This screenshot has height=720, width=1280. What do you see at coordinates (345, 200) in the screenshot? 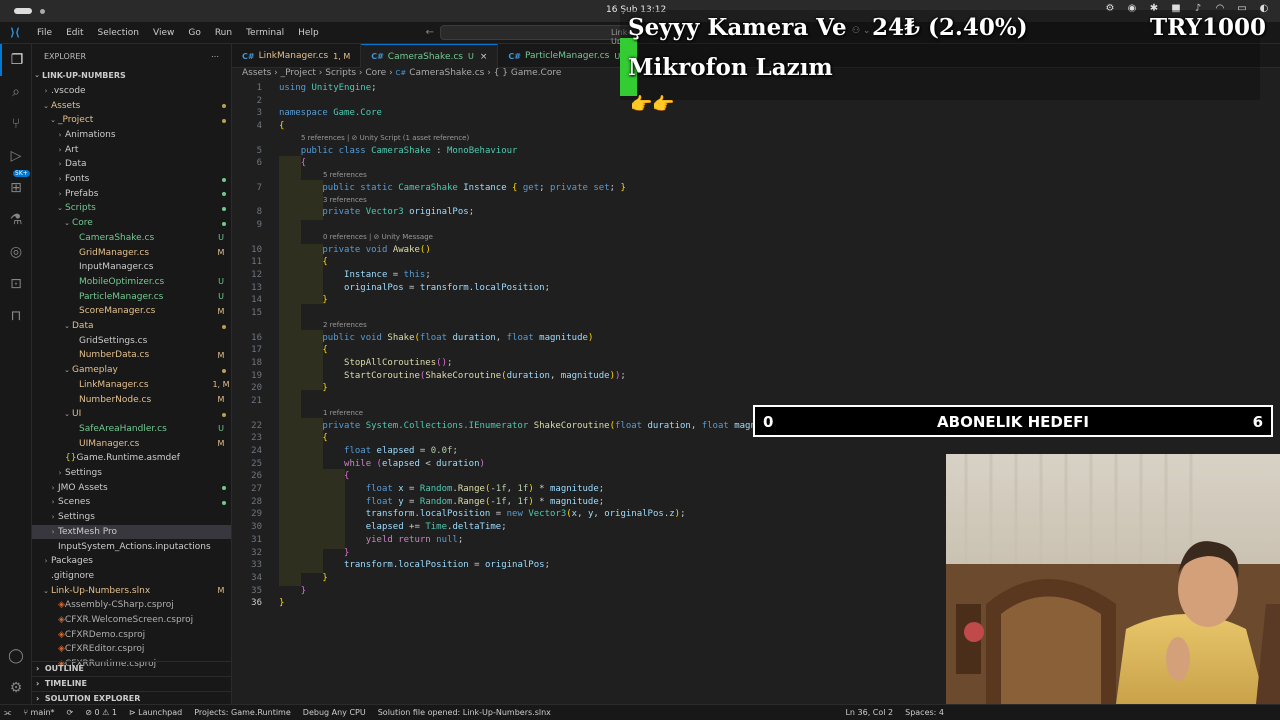
I see `code-lens: 3 references` at bounding box center [345, 200].